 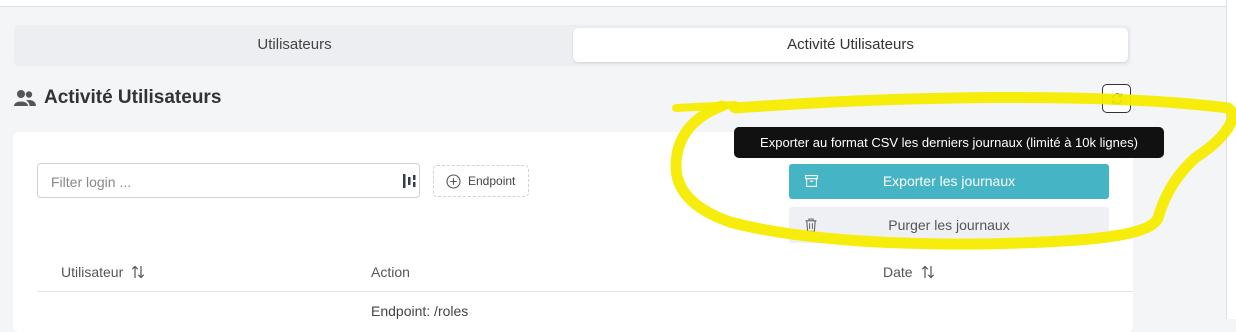 What do you see at coordinates (409, 181) in the screenshot?
I see `filter-icon` at bounding box center [409, 181].